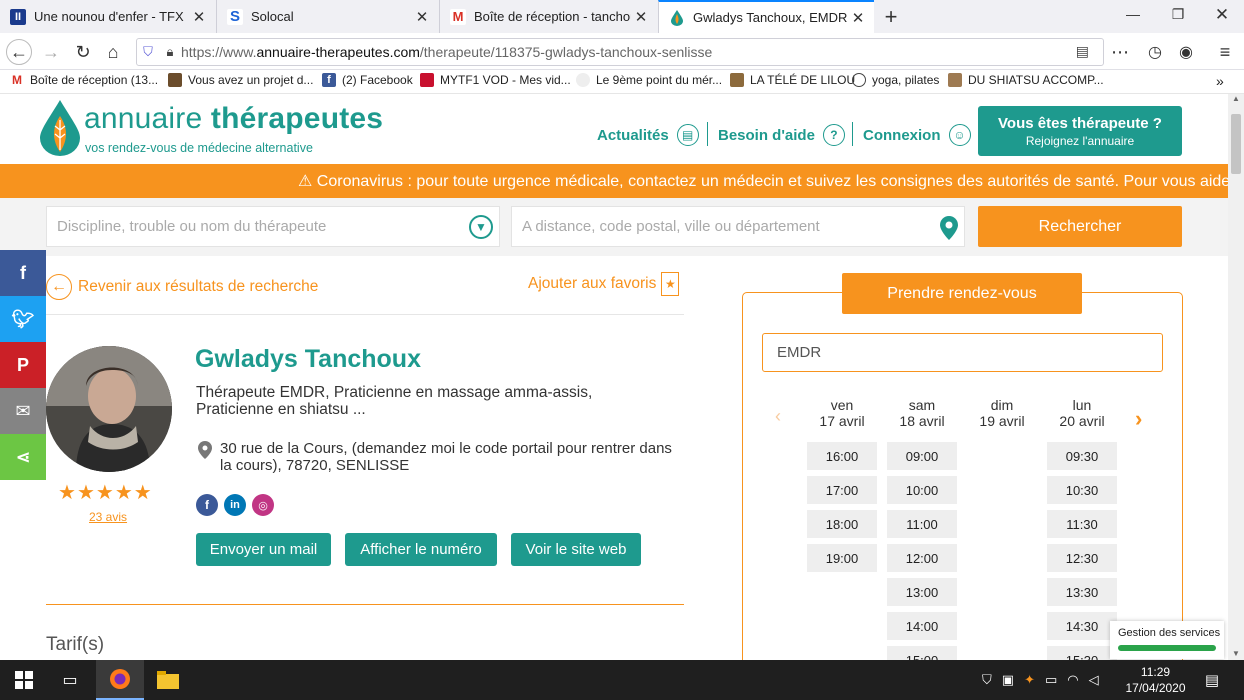  I want to click on cookie-services-widget: Gestion des services, so click(1167, 640).